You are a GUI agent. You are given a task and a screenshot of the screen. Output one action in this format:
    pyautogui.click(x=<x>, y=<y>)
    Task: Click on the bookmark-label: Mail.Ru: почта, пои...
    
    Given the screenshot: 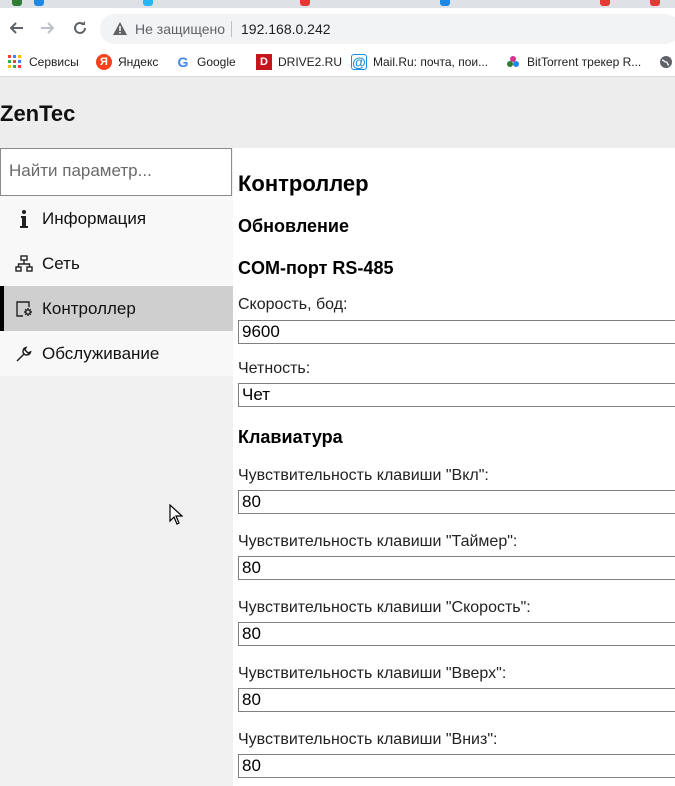 What is the action you would take?
    pyautogui.click(x=431, y=62)
    